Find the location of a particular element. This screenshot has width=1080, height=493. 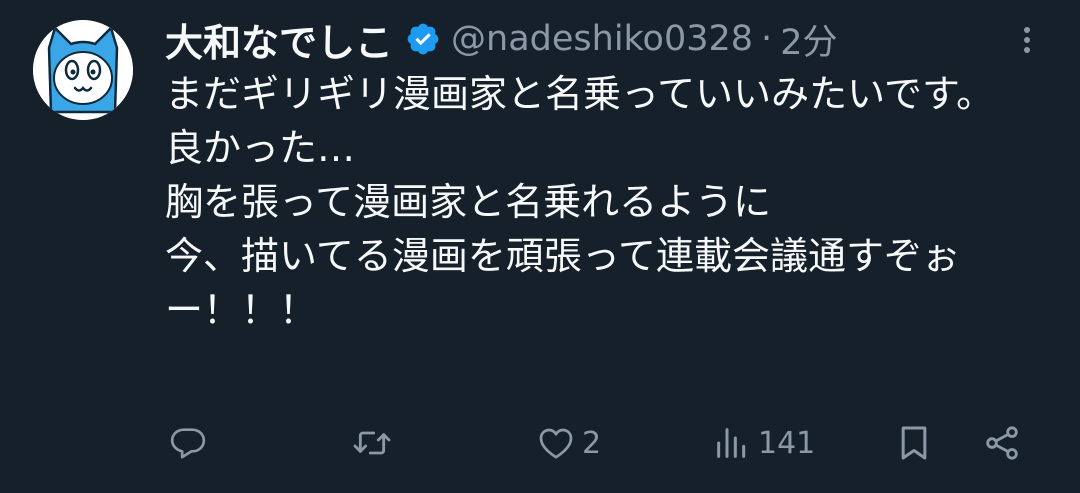

more-vertical-icon is located at coordinates (1027, 40).